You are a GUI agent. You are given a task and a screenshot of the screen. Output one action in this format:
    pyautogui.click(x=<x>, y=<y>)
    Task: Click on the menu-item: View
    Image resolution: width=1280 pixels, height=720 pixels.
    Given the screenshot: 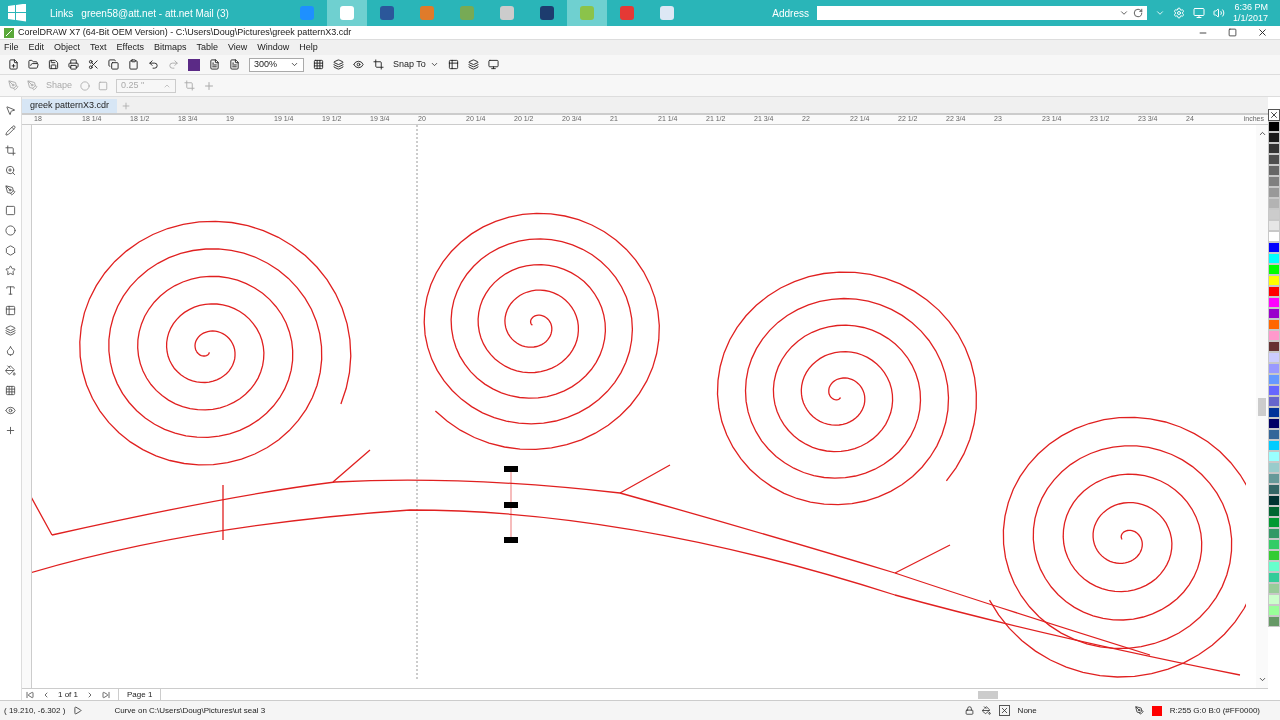 What is the action you would take?
    pyautogui.click(x=237, y=47)
    